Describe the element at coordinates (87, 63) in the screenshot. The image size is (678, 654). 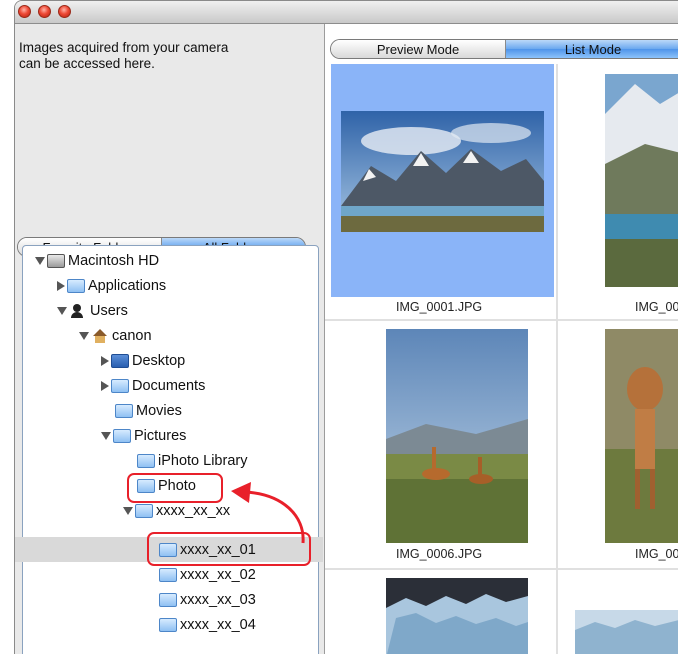
I see `info-line-2: can be accessed here.` at that location.